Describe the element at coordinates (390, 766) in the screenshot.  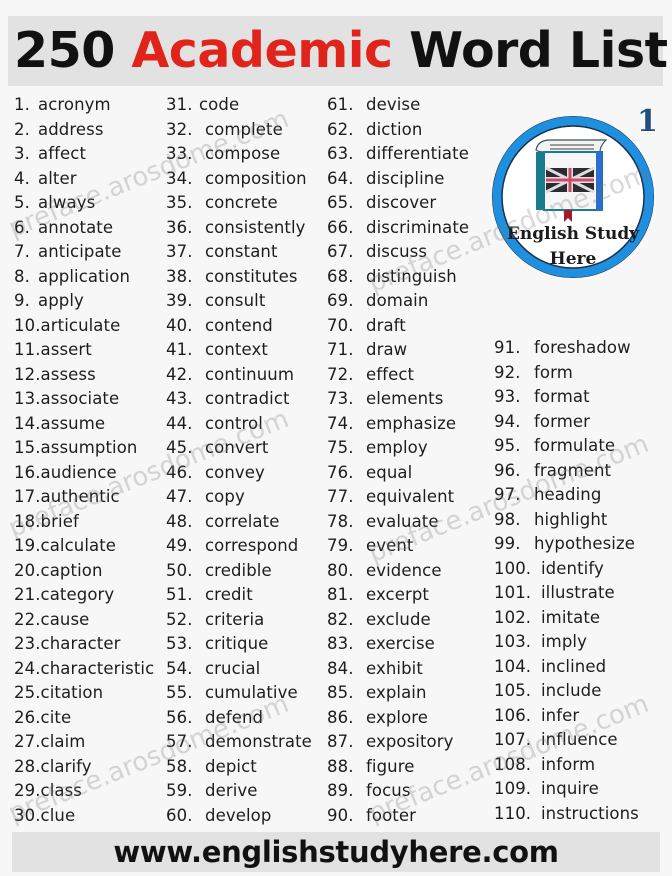
I see `word-text: figure` at that location.